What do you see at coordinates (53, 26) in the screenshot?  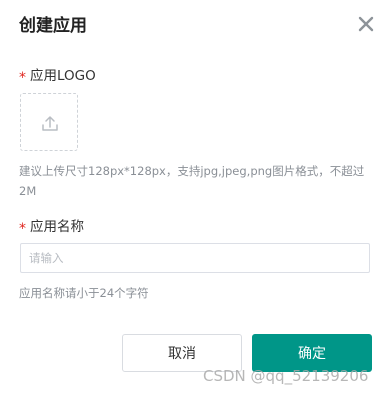 I see `dialog-title: 创建应用` at bounding box center [53, 26].